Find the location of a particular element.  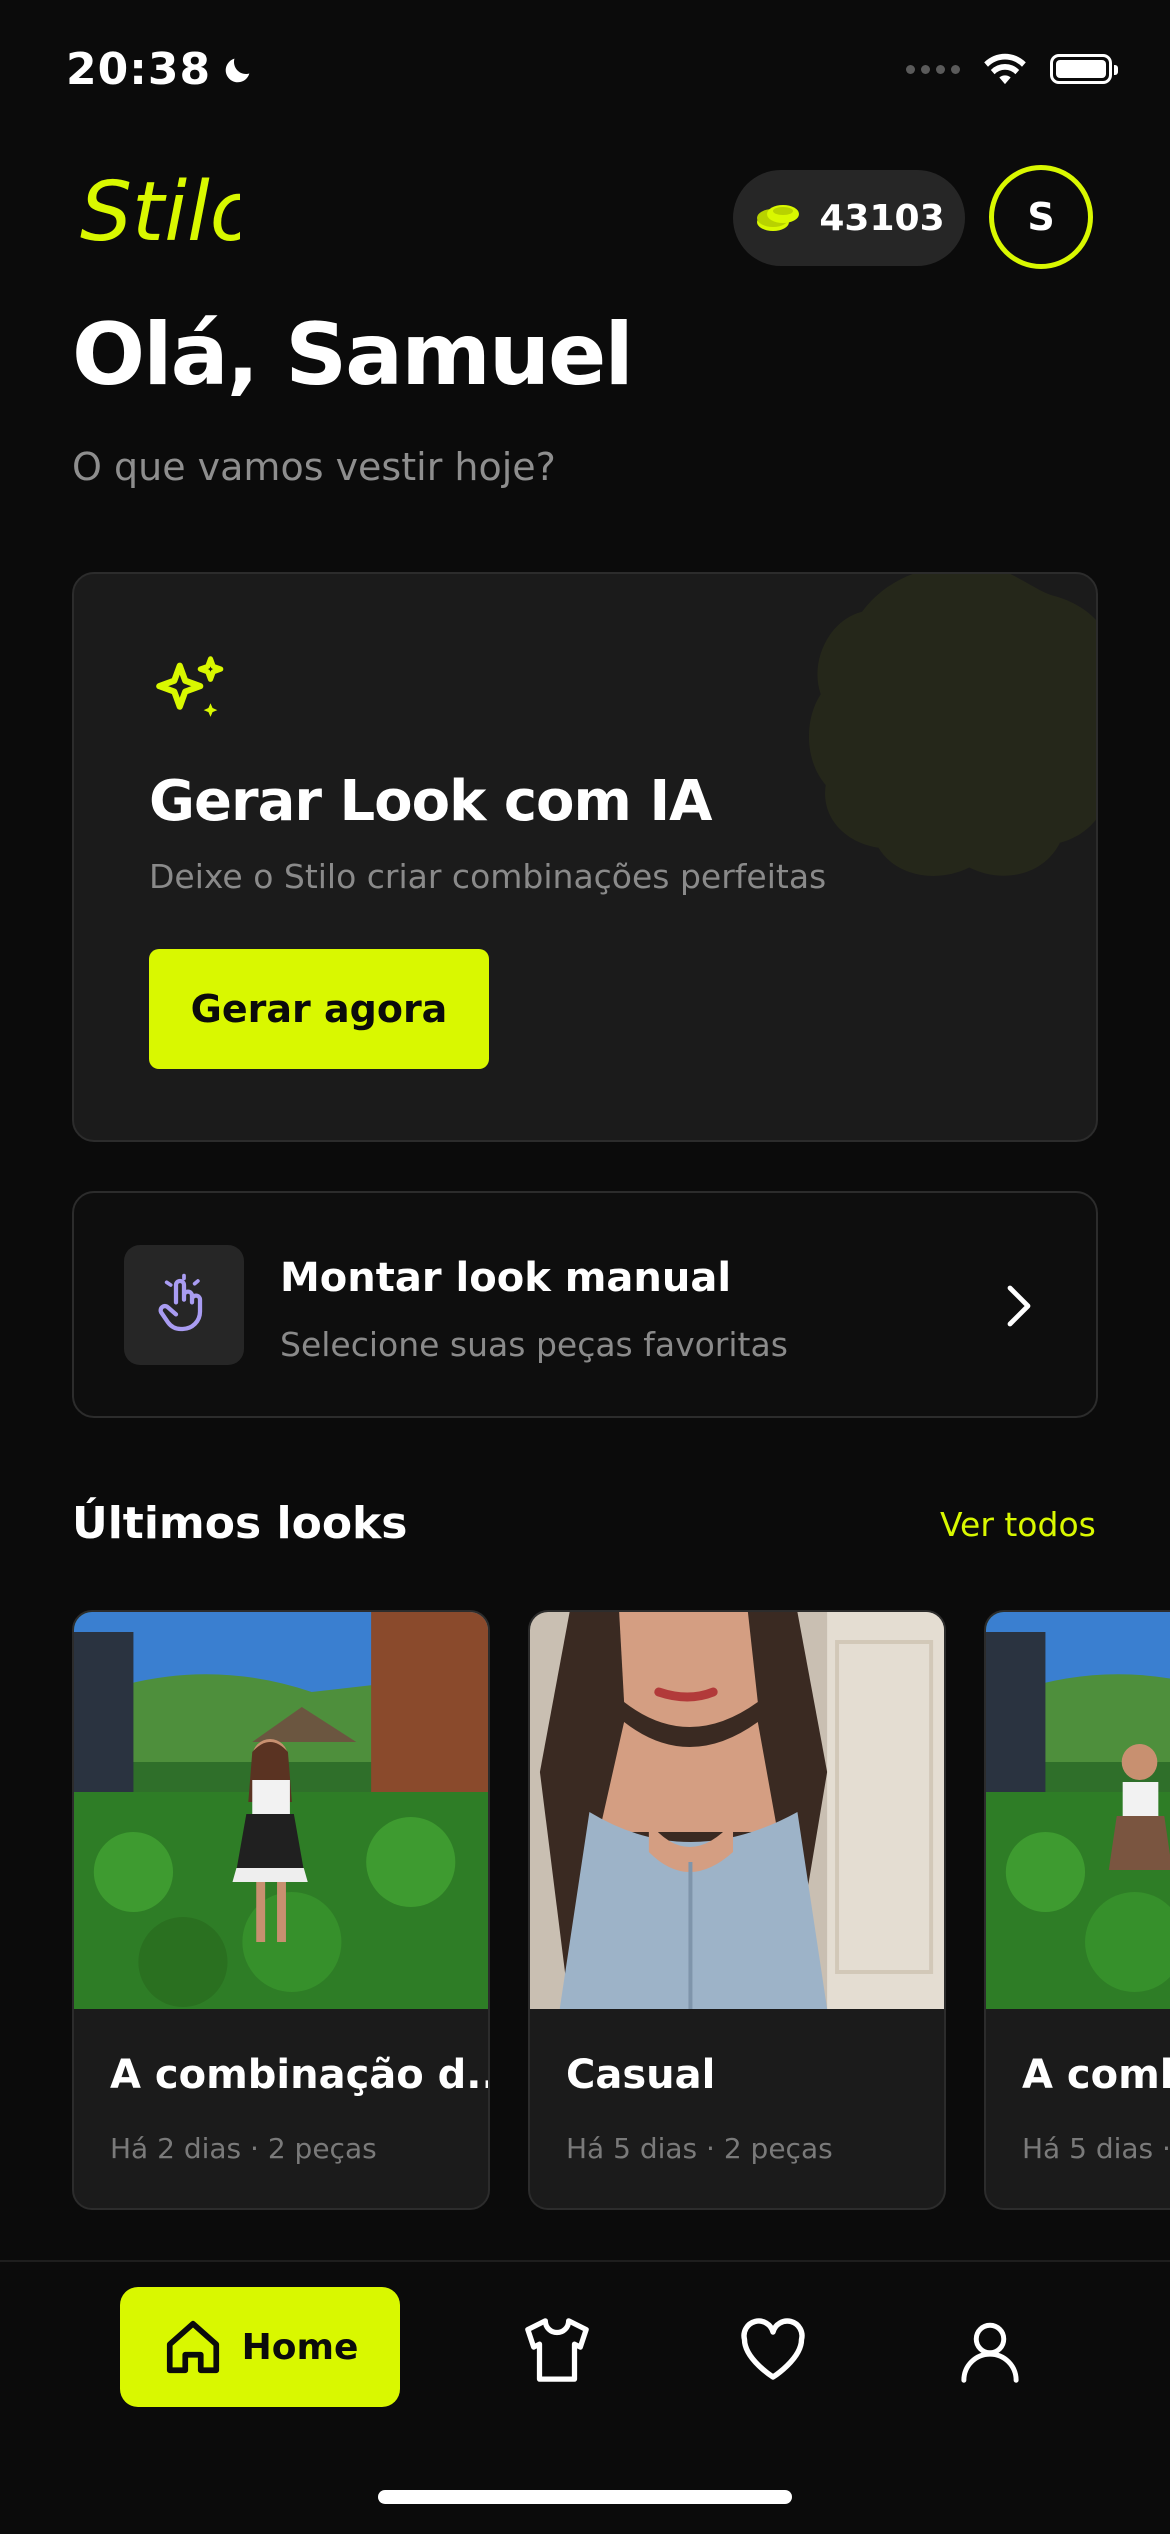

nav-wardrobe-tab is located at coordinates (557, 2350).